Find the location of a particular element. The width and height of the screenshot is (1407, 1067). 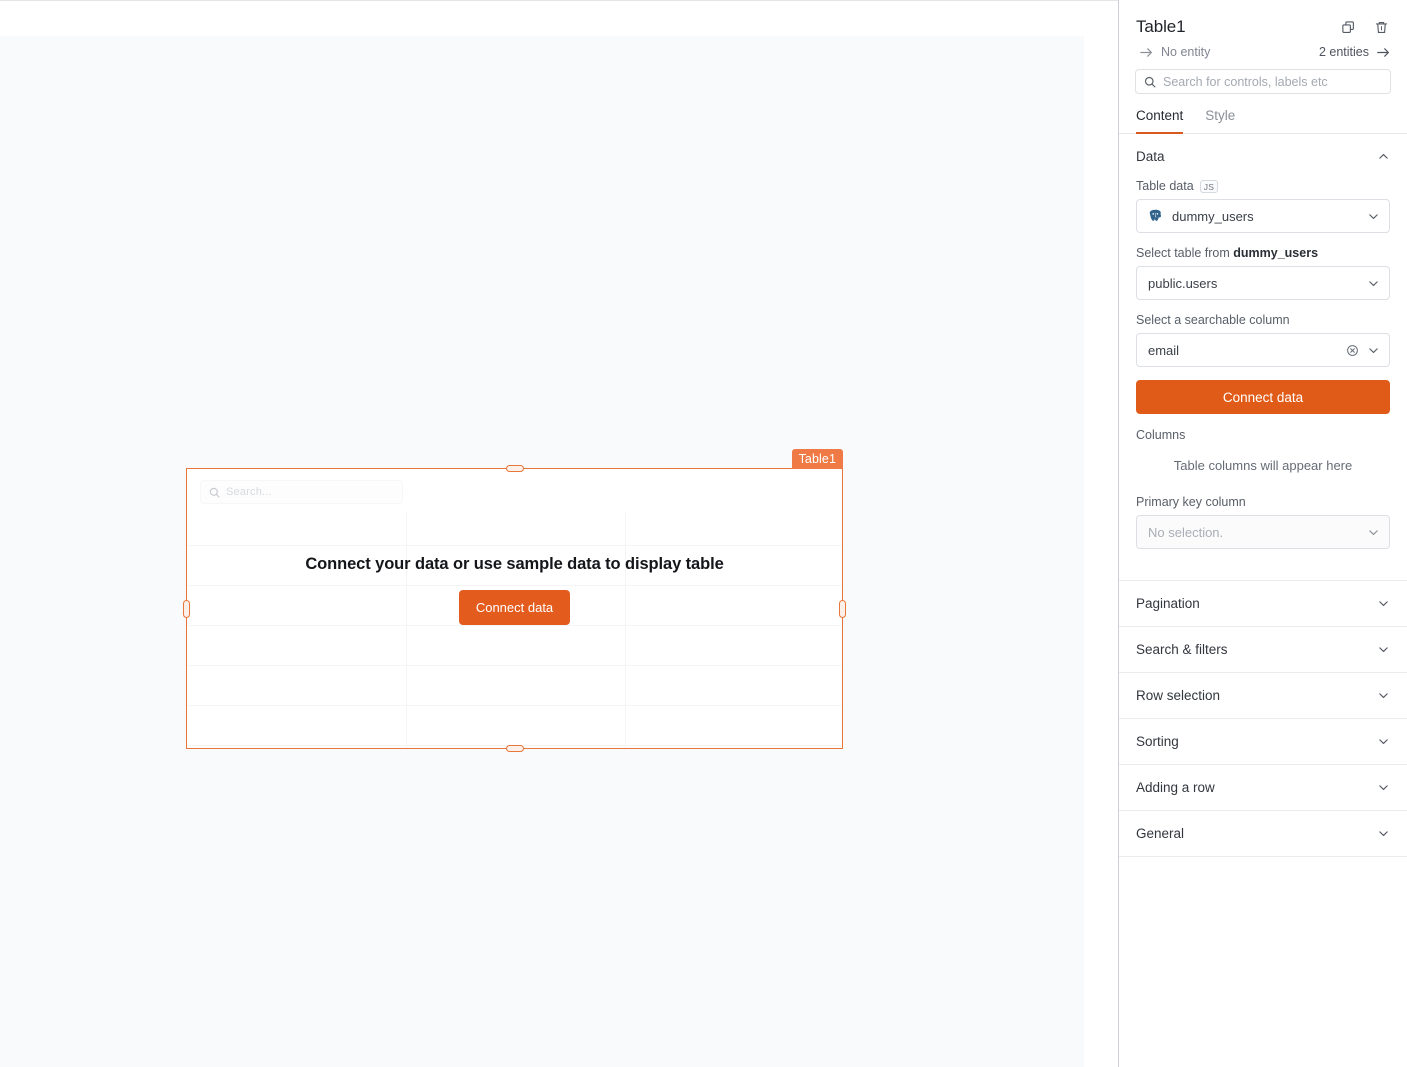

searchable-column-select: email is located at coordinates (1263, 350).